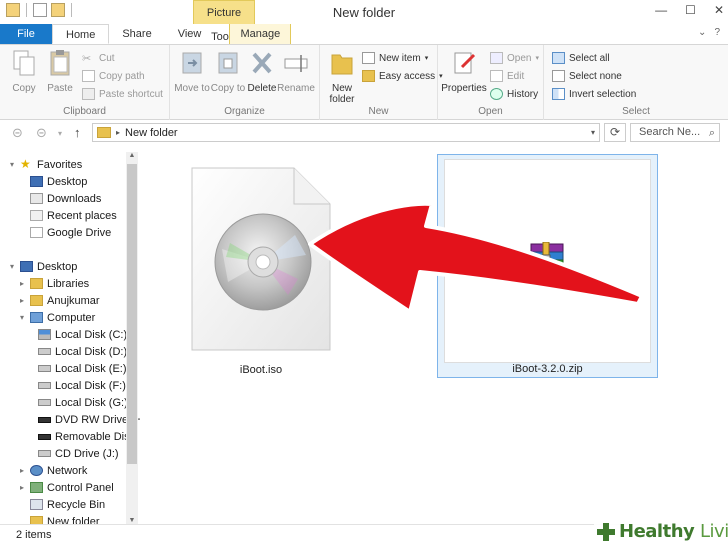  I want to click on move-to-button: Move to, so click(192, 71).